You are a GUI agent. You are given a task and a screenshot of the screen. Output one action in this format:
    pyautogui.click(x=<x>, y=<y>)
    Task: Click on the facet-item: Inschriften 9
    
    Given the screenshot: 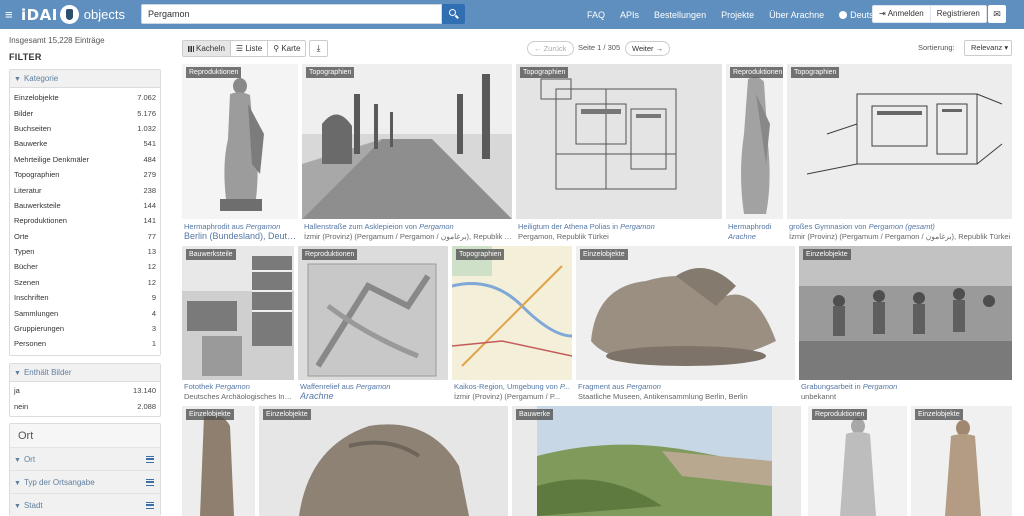 What is the action you would take?
    pyautogui.click(x=85, y=297)
    